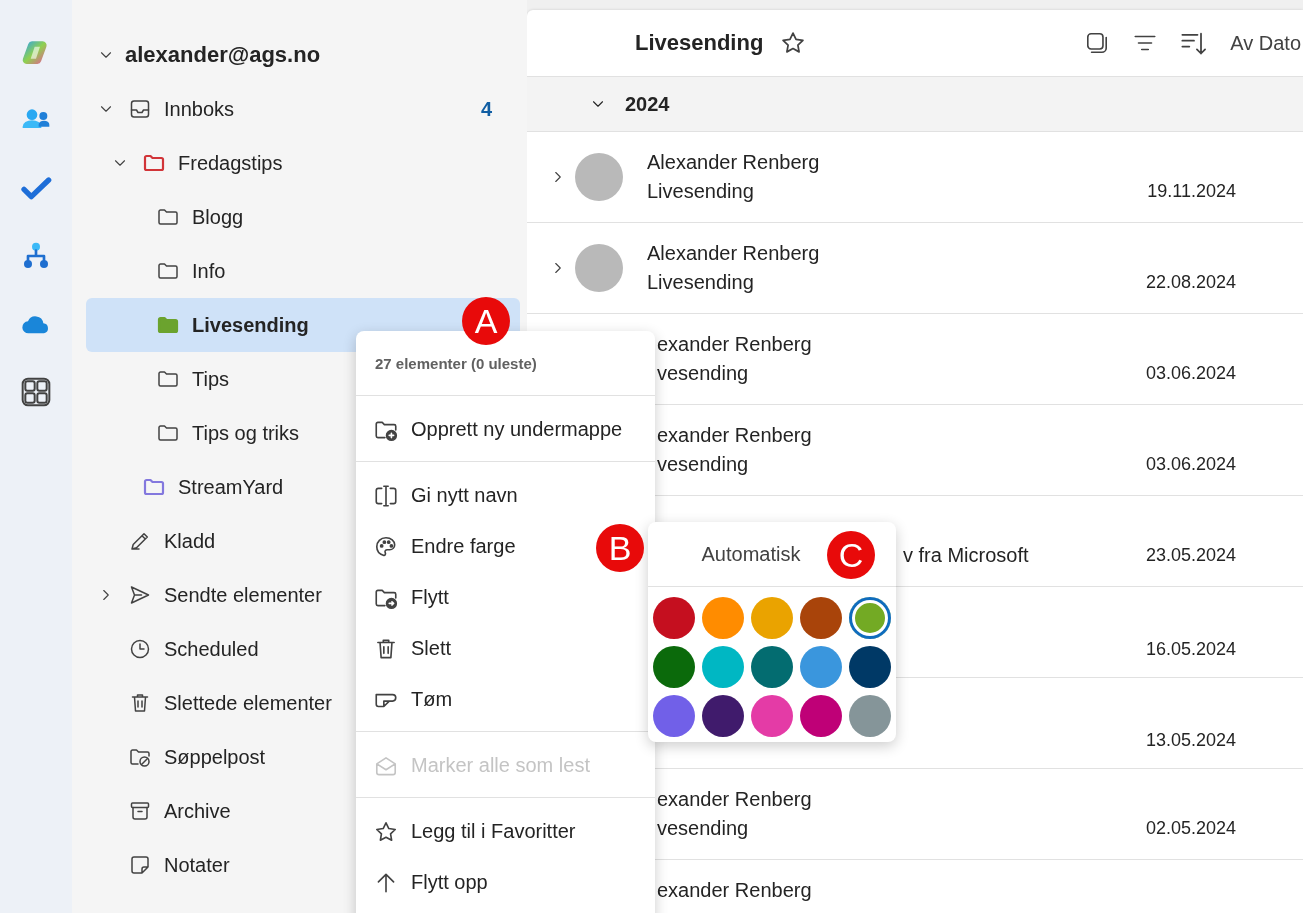  Describe the element at coordinates (1190, 828) in the screenshot. I see `message-date: 02.05.2024` at that location.